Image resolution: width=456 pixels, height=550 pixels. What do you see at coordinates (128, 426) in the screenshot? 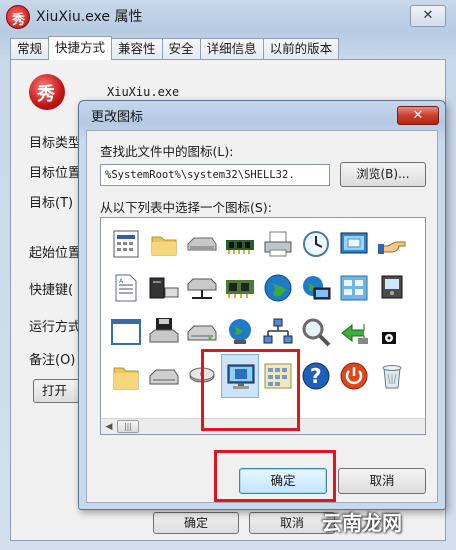
I see `scroll-thumb: |||` at bounding box center [128, 426].